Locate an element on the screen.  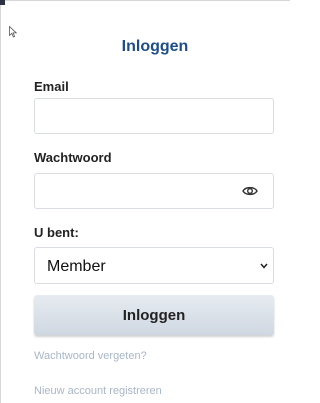
login-button: Inloggen is located at coordinates (154, 315).